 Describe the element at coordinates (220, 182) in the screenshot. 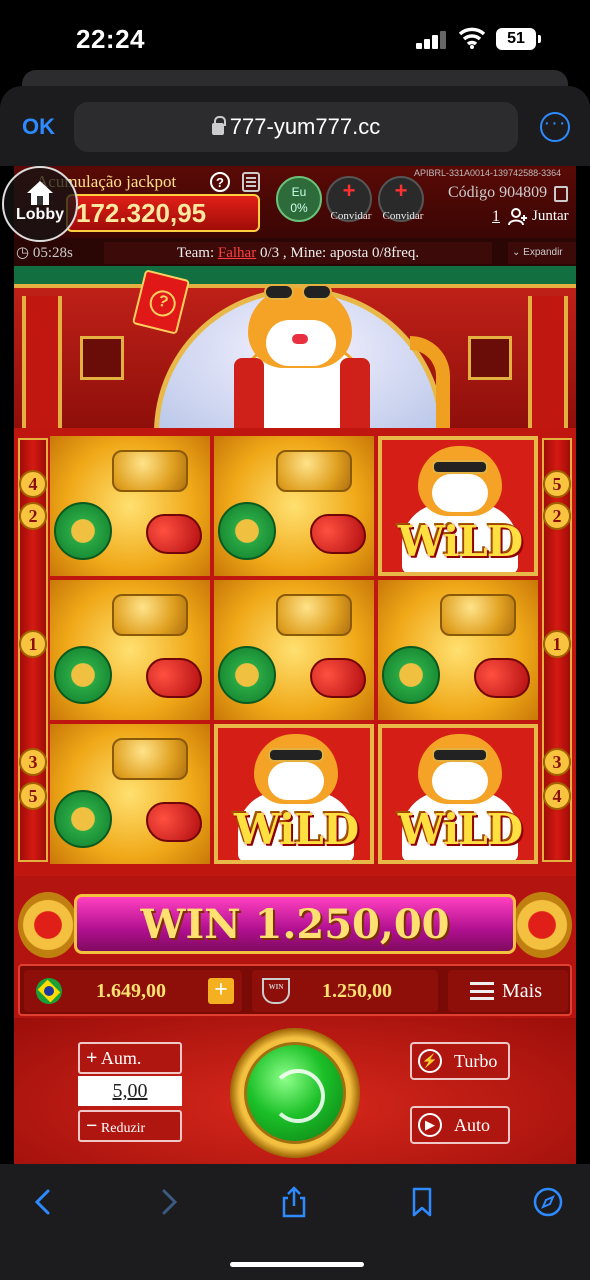

I see `help-icon: ?` at that location.